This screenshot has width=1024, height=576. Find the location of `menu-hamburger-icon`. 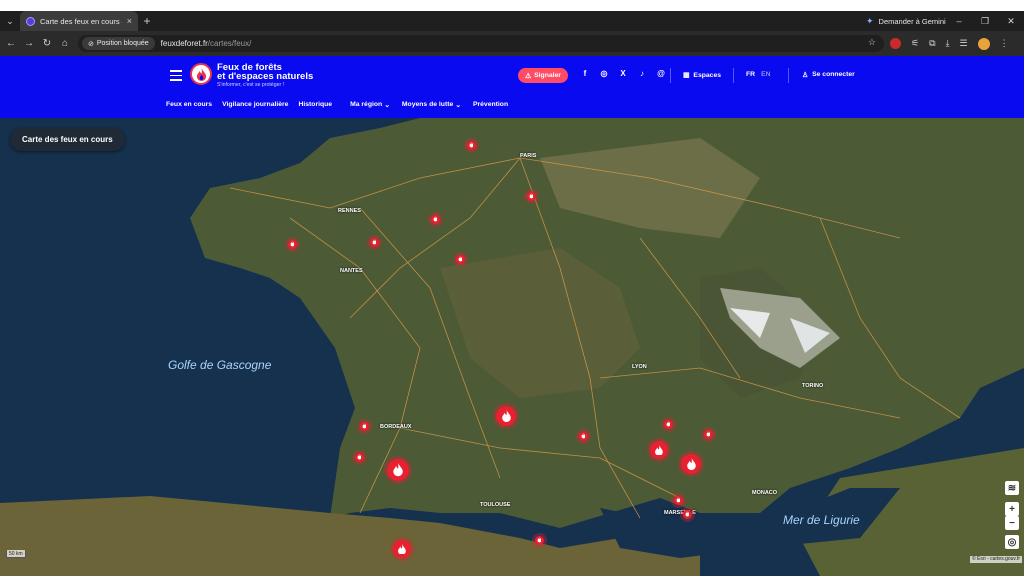

menu-hamburger-icon is located at coordinates (176, 77).